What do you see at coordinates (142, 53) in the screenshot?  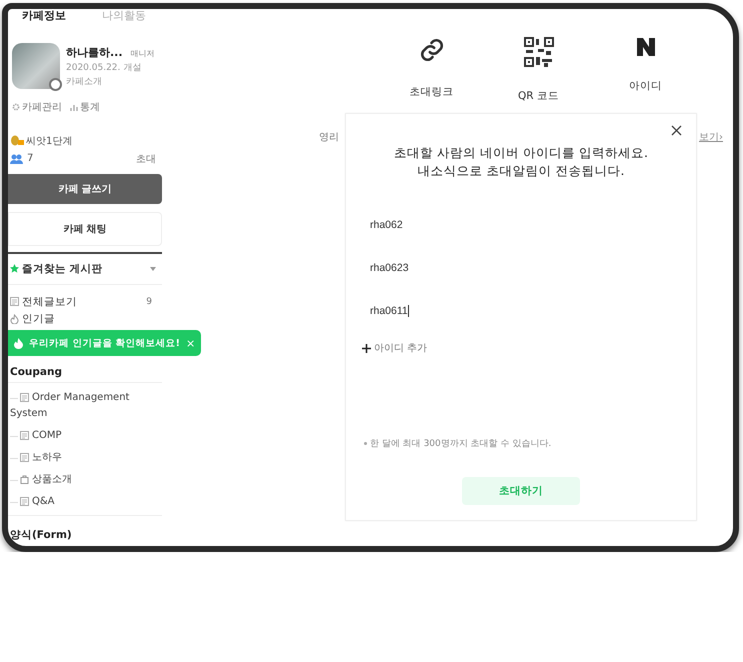 I see `role-label: 매니저` at bounding box center [142, 53].